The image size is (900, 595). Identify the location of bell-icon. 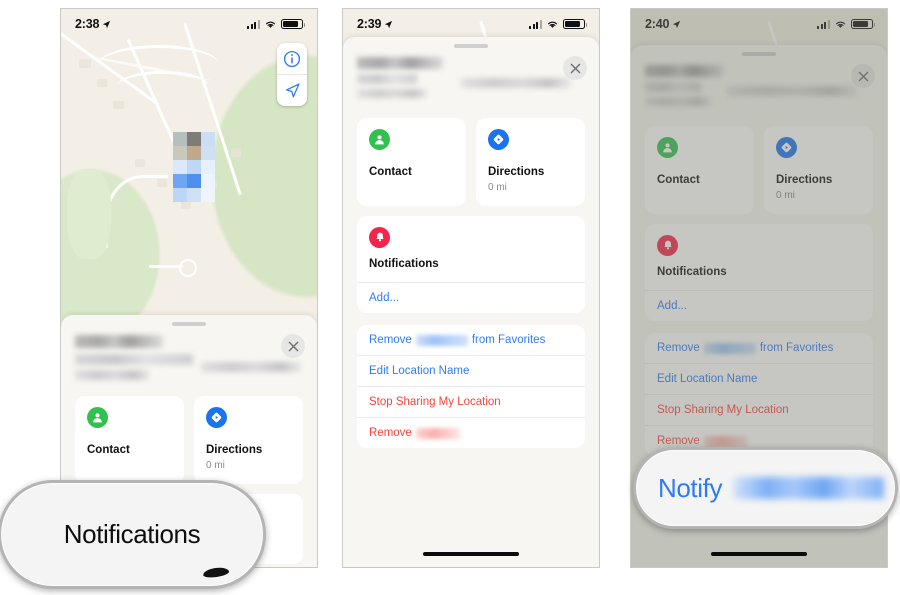
(379, 237).